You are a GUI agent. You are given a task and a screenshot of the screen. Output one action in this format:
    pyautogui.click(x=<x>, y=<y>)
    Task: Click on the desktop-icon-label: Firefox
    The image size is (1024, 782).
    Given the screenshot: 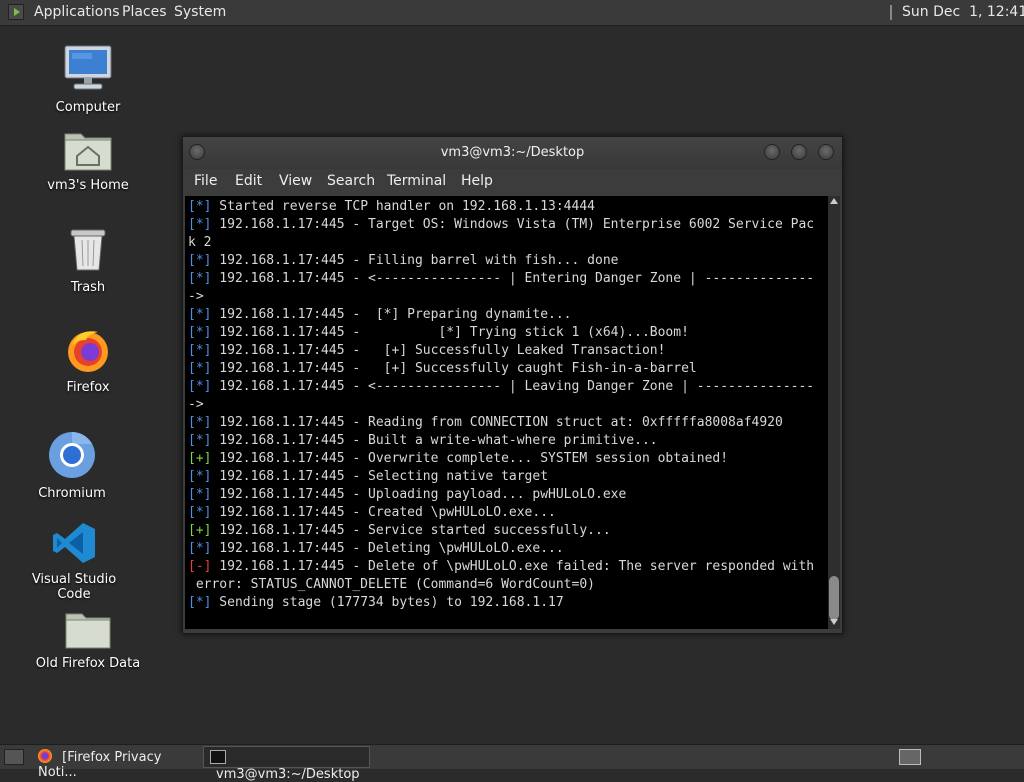 What is the action you would take?
    pyautogui.click(x=88, y=387)
    